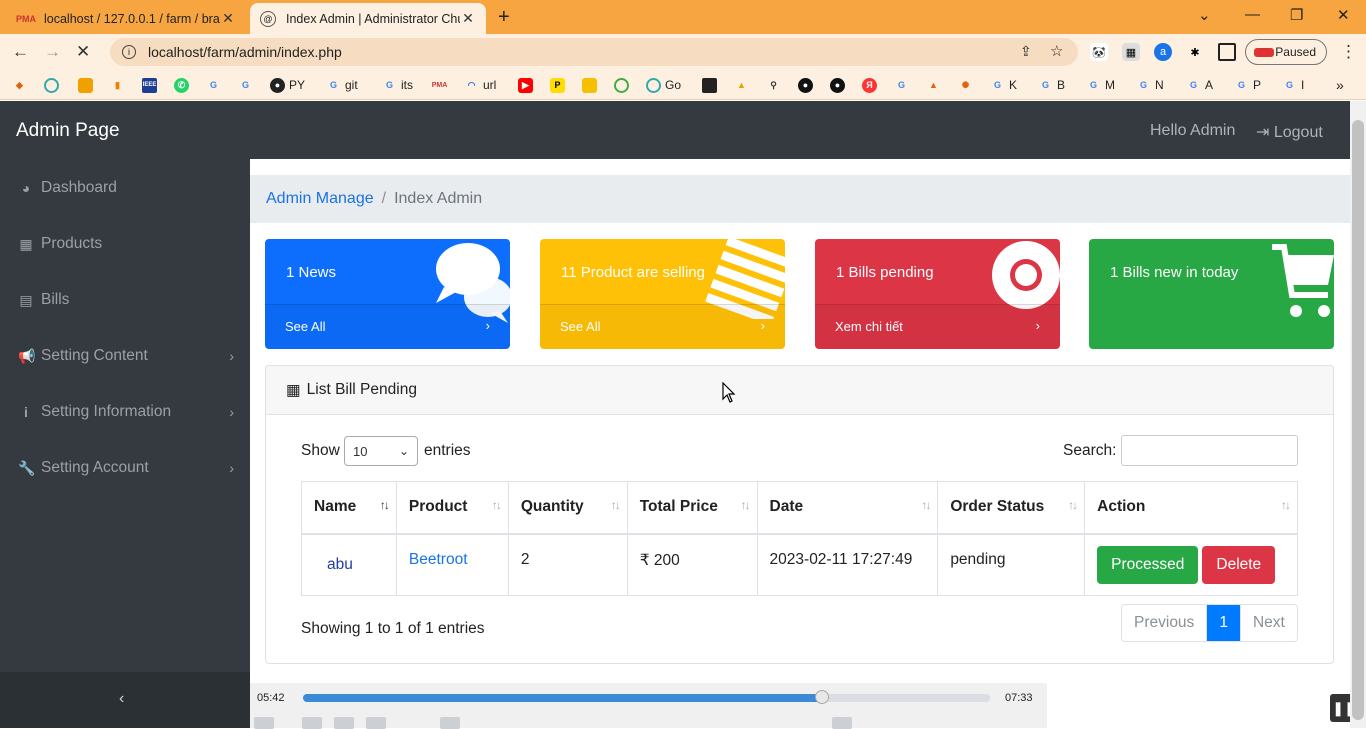  Describe the element at coordinates (20, 52) in the screenshot. I see `back-icon: ←` at that location.